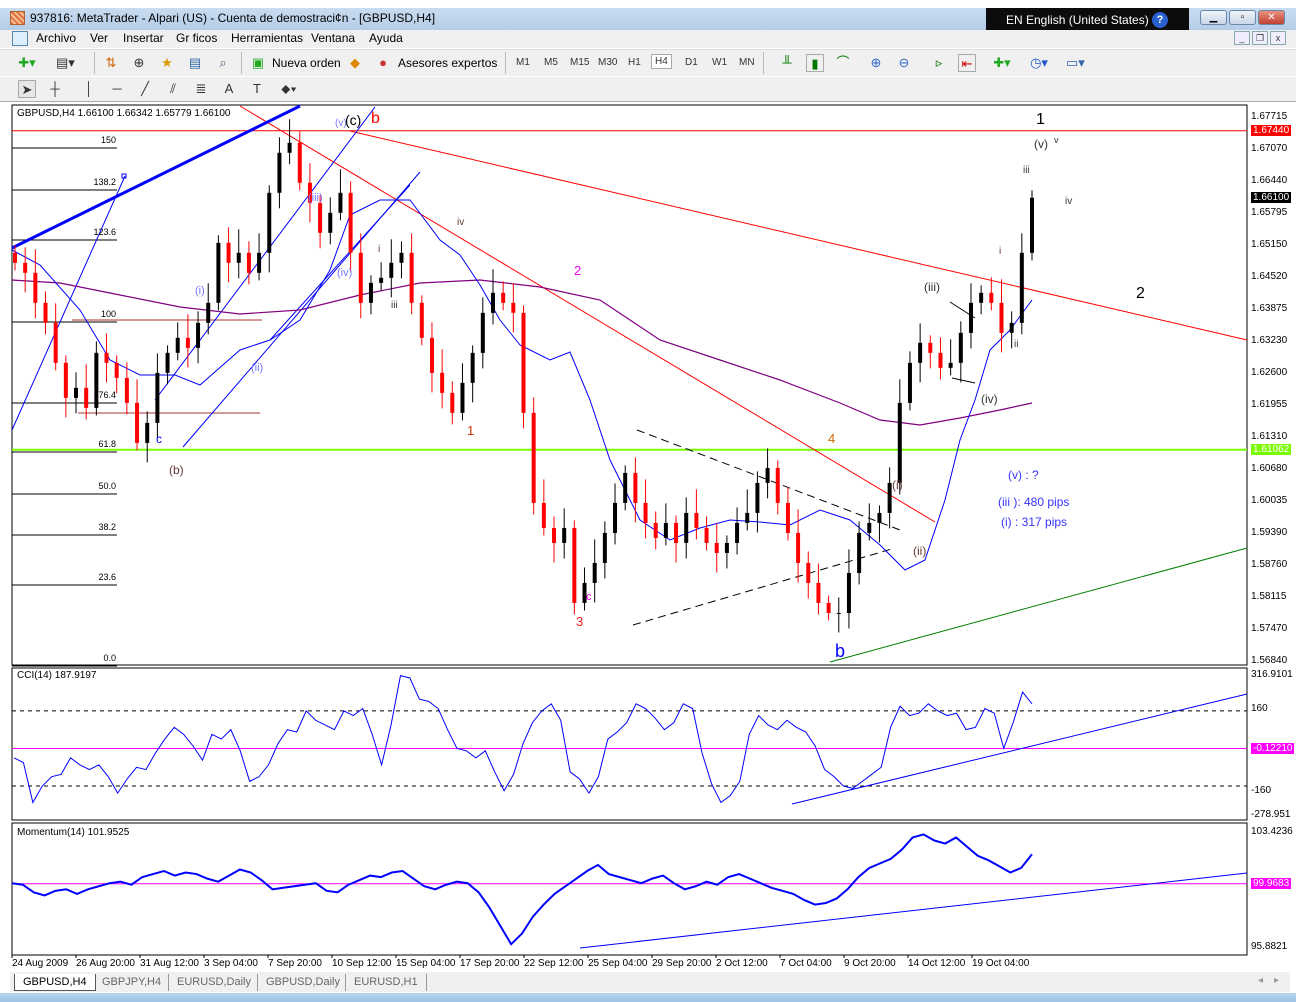 This screenshot has width=1296, height=1002. I want to click on text-icon: A, so click(229, 89).